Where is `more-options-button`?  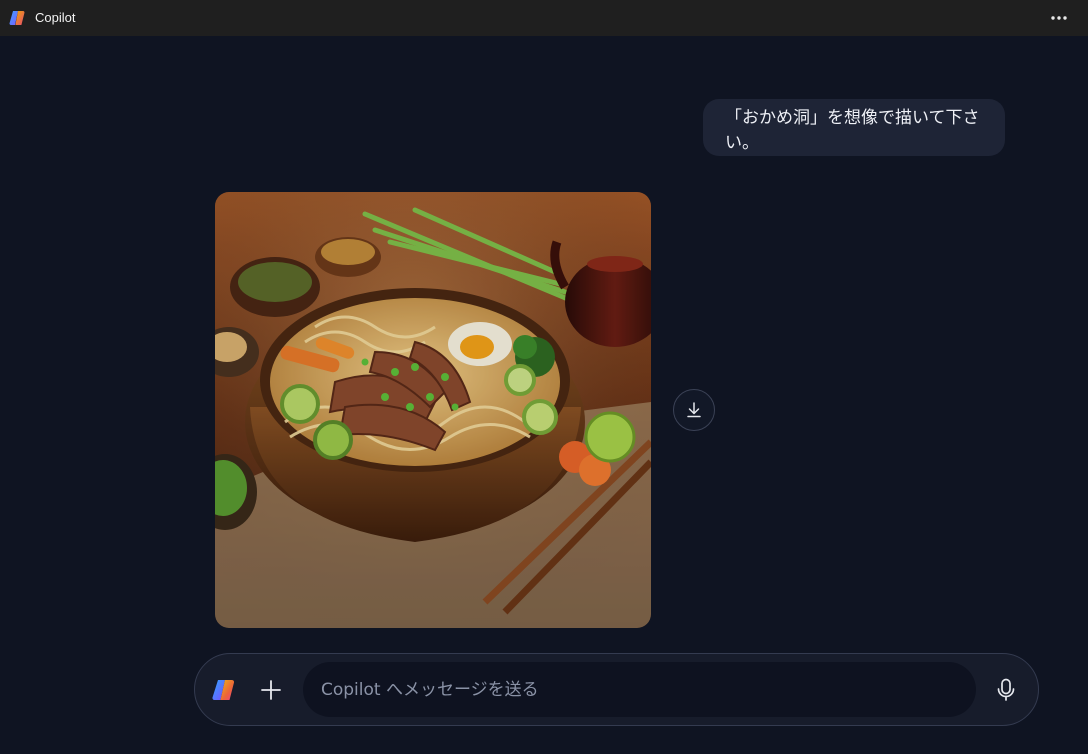 more-options-button is located at coordinates (1059, 18).